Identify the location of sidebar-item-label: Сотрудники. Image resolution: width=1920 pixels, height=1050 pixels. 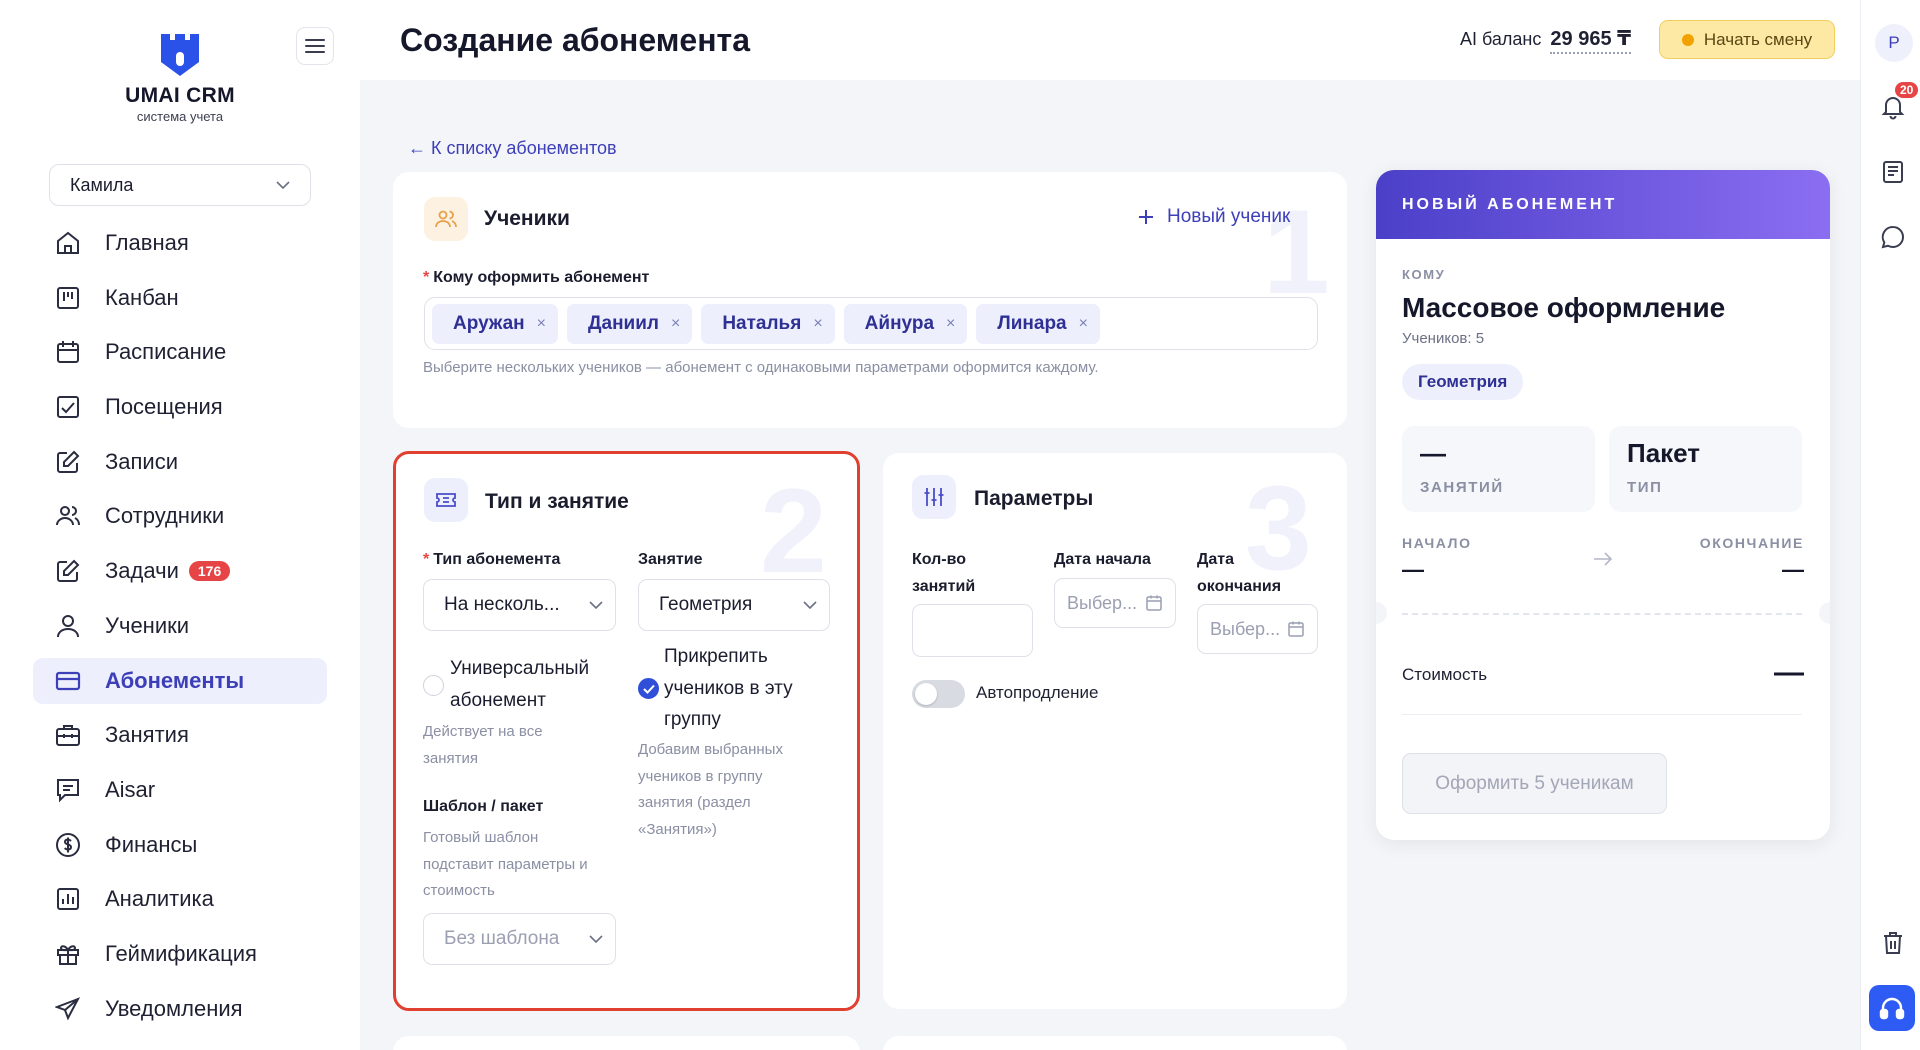
(165, 516).